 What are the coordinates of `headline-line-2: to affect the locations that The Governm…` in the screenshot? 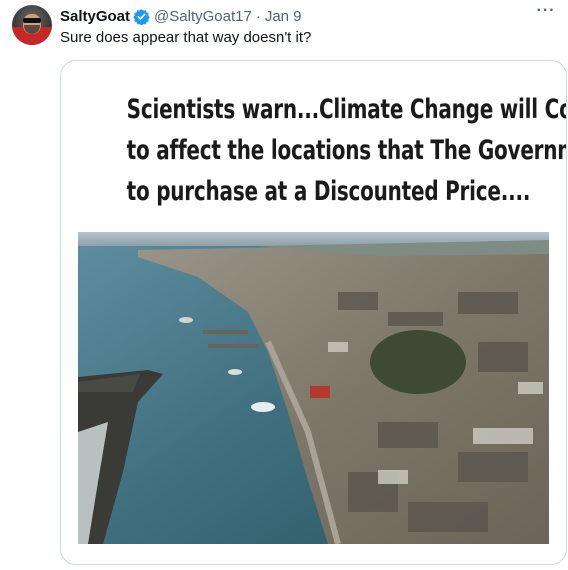 It's located at (346, 150).